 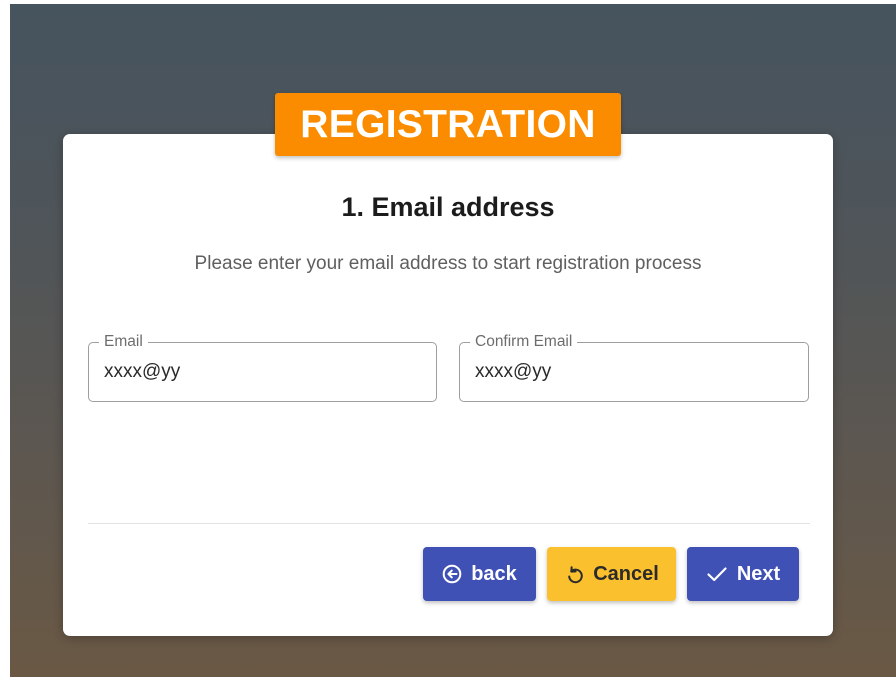 I want to click on arrow-circle-left-icon, so click(x=452, y=574).